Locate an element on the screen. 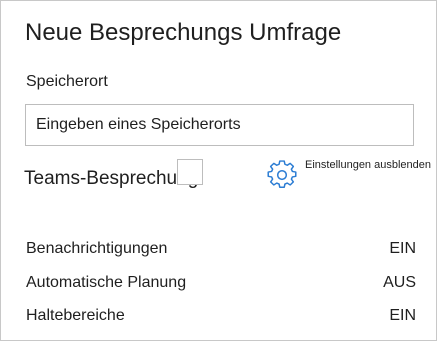  setting-label: Automatische Planung is located at coordinates (106, 282).